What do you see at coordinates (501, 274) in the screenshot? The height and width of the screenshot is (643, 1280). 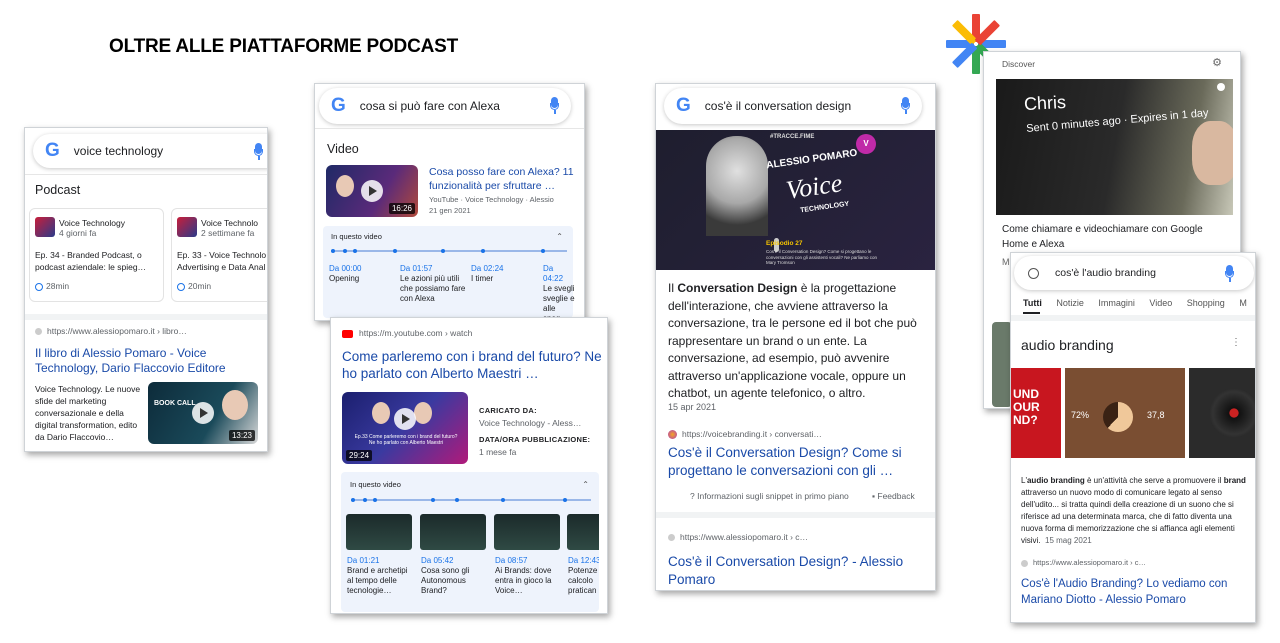 I see `chapter: Da 02:24 I timer` at bounding box center [501, 274].